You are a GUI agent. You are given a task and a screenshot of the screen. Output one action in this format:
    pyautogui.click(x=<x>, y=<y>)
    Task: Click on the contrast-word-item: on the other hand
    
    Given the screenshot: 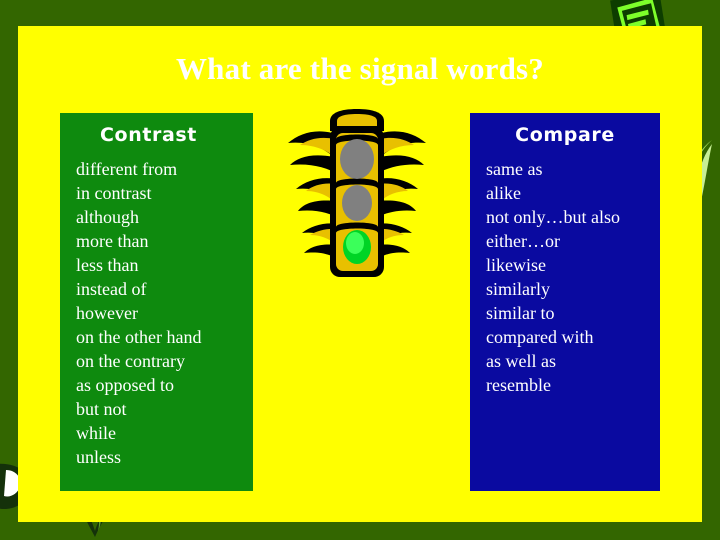 What is the action you would take?
    pyautogui.click(x=139, y=337)
    